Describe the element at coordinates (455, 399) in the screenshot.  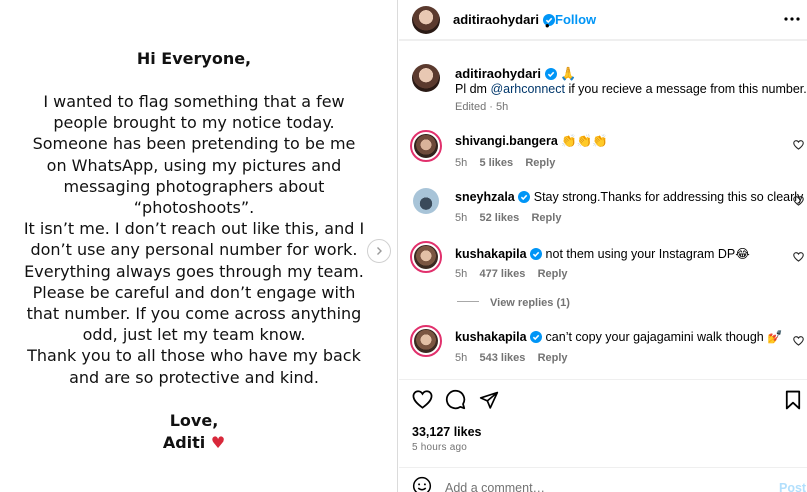
I see `comment-bubble-icon` at that location.